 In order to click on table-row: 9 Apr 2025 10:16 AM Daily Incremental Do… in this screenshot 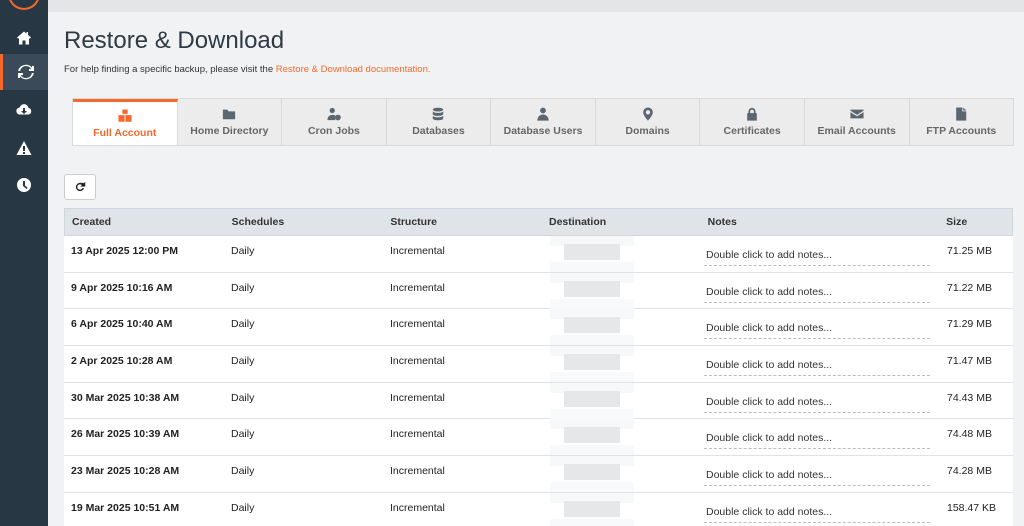, I will do `click(538, 291)`.